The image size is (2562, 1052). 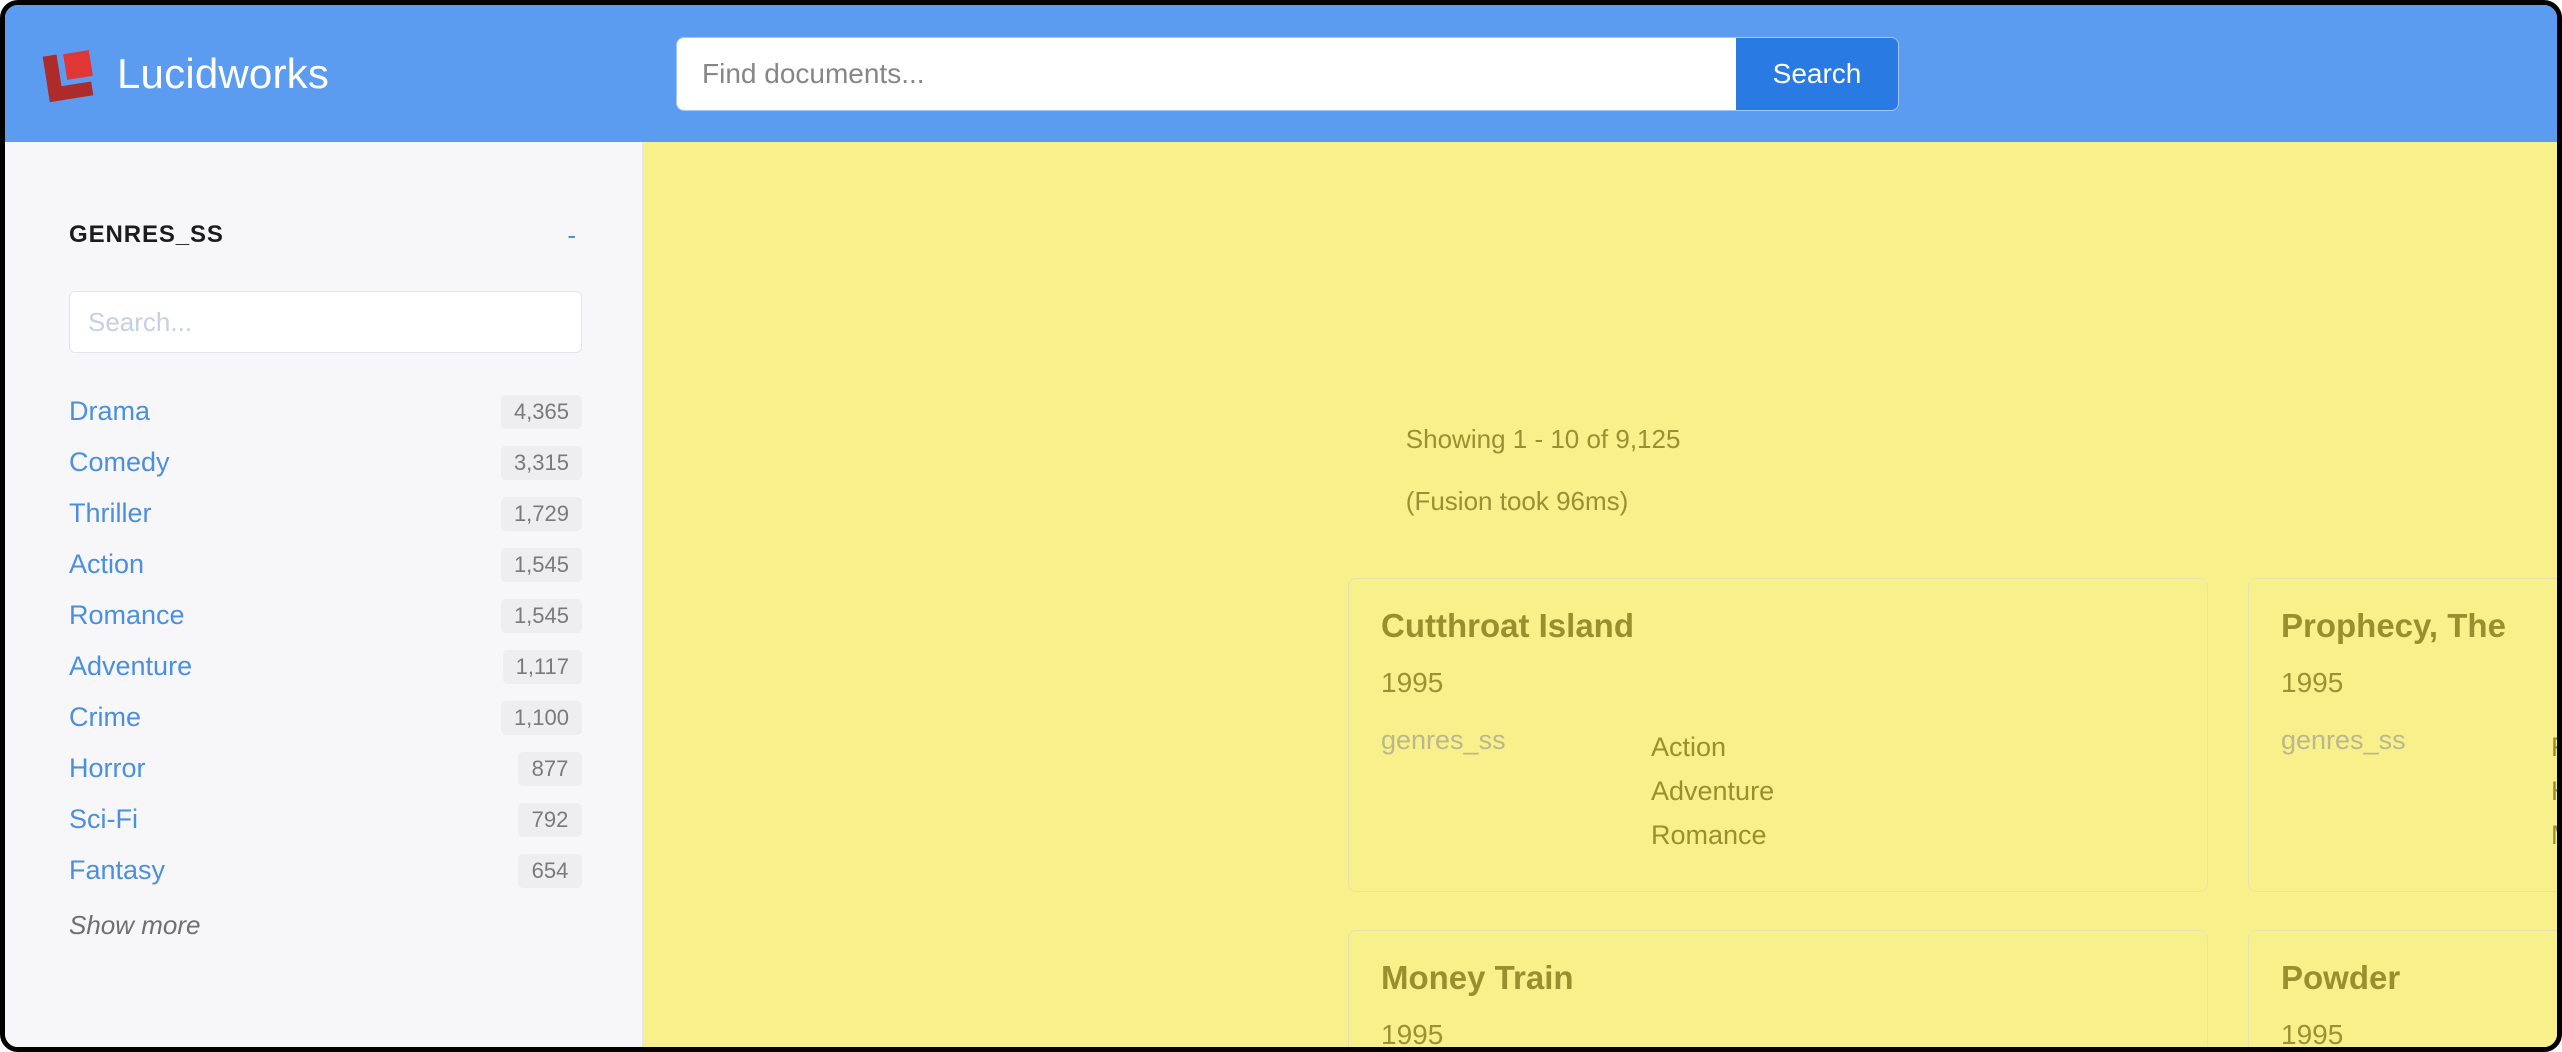 What do you see at coordinates (325, 870) in the screenshot?
I see `facet-item: Fantasy 654` at bounding box center [325, 870].